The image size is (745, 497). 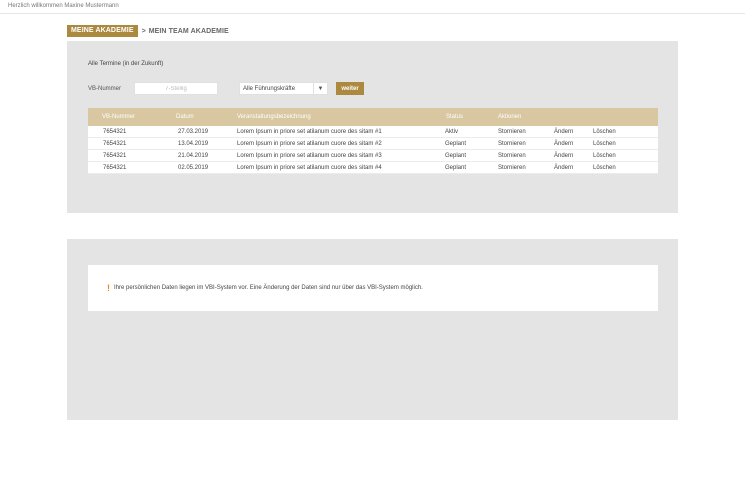 What do you see at coordinates (274, 117) in the screenshot?
I see `column-header-bezeichnung: Veranstaltungsbezeichnung` at bounding box center [274, 117].